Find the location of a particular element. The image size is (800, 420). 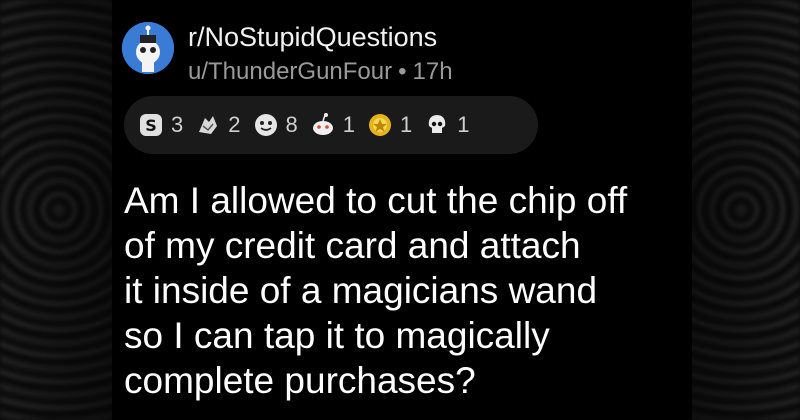

award-skull: 1 is located at coordinates (447, 125).